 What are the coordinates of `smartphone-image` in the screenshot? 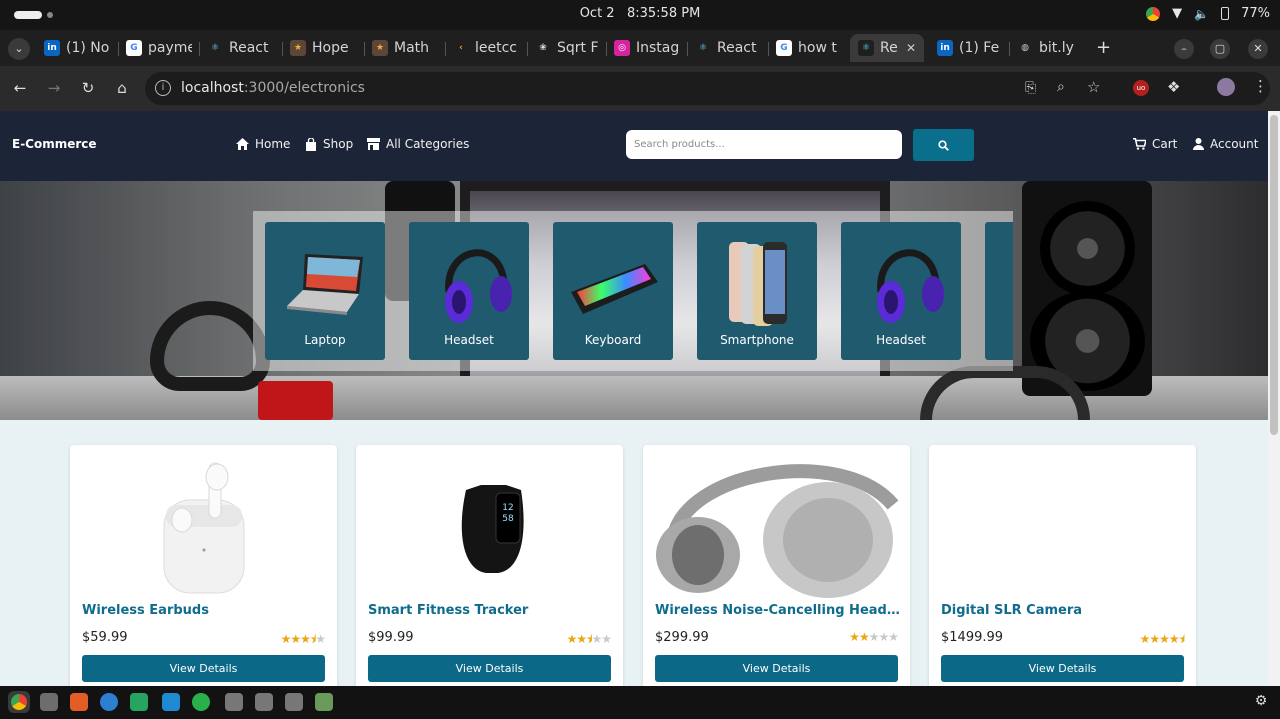 It's located at (758, 284).